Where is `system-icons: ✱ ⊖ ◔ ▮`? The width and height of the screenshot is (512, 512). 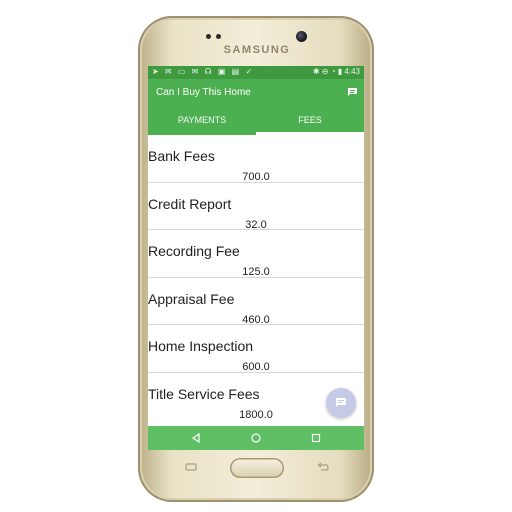
system-icons: ✱ ⊖ ◔ ▮ is located at coordinates (327, 71).